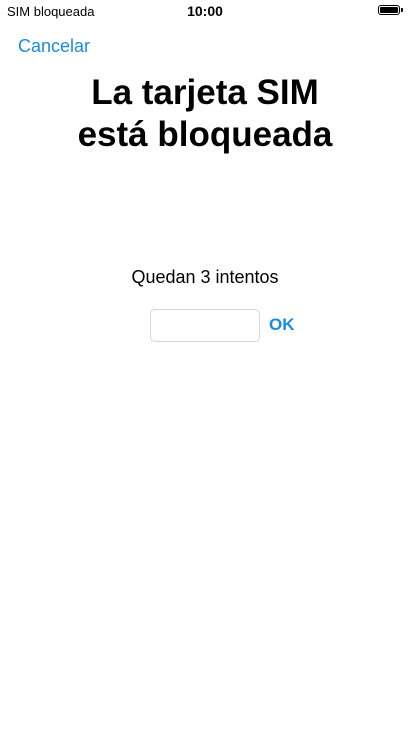 The height and width of the screenshot is (729, 410). What do you see at coordinates (205, 134) in the screenshot?
I see `title-line-2: está bloqueada` at bounding box center [205, 134].